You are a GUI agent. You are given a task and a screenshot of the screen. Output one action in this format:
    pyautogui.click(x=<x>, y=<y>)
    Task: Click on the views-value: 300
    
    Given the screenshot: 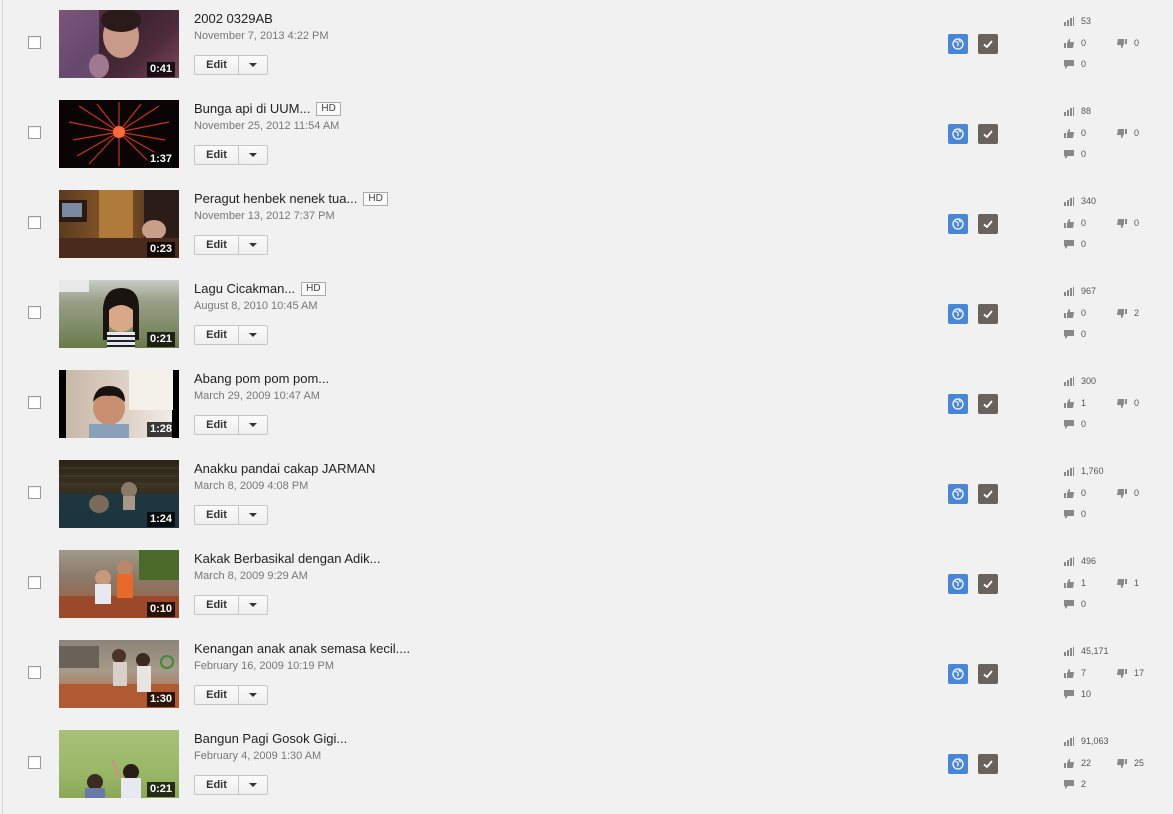 What is the action you would take?
    pyautogui.click(x=1089, y=381)
    